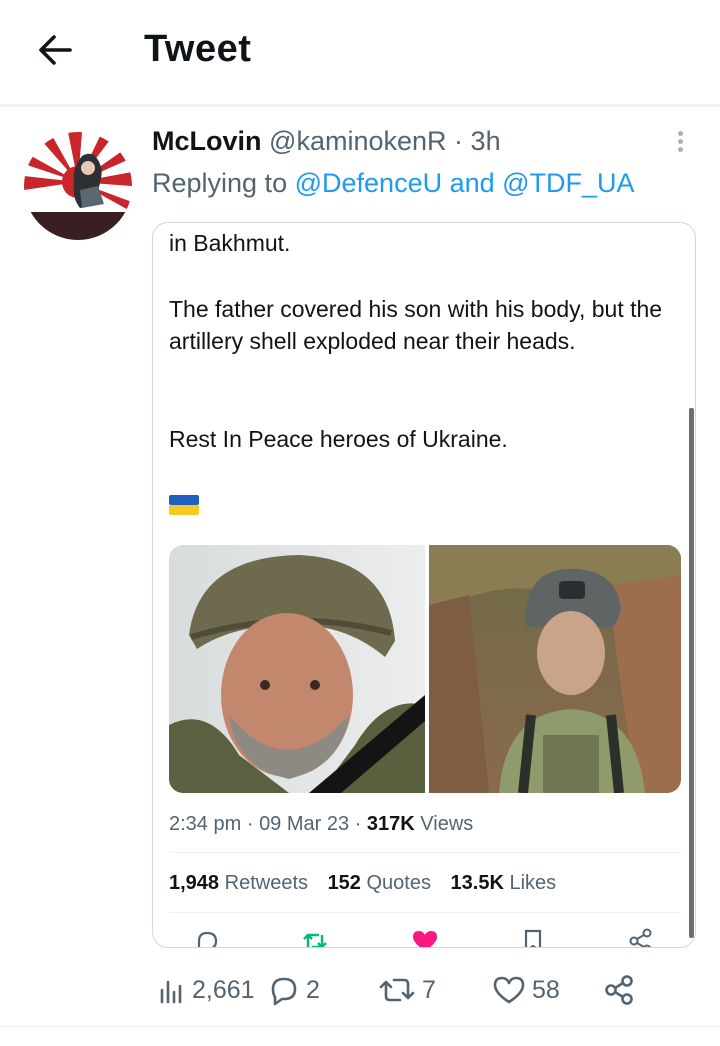 The height and width of the screenshot is (1046, 720). I want to click on tweet-header: McLovin @kaminokenR · 3h, so click(326, 141).